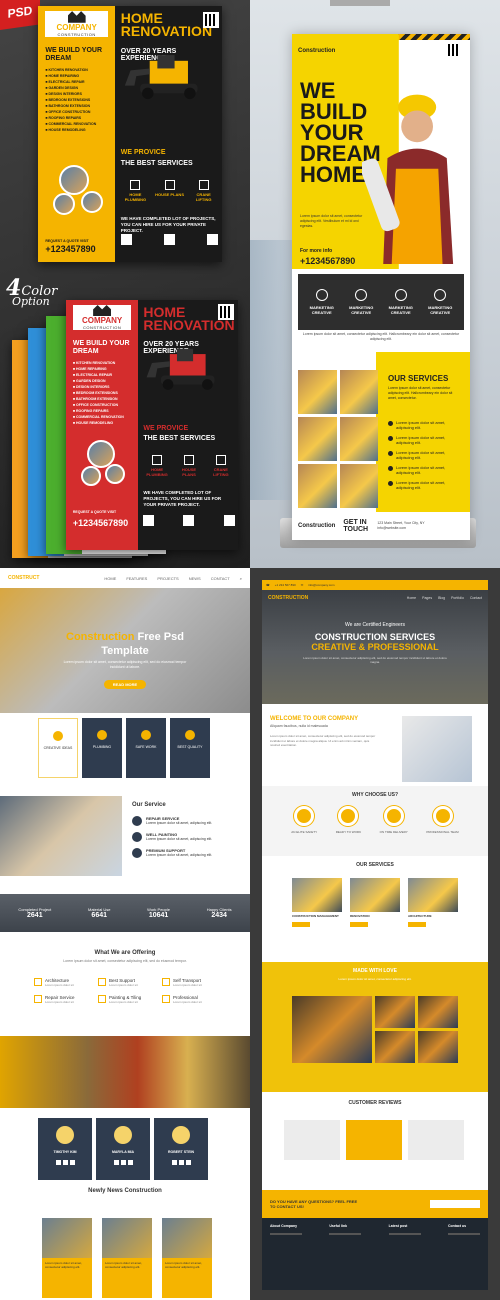  I want to click on request-label: REQUEST A QUOTE VISIT, so click(67, 240).